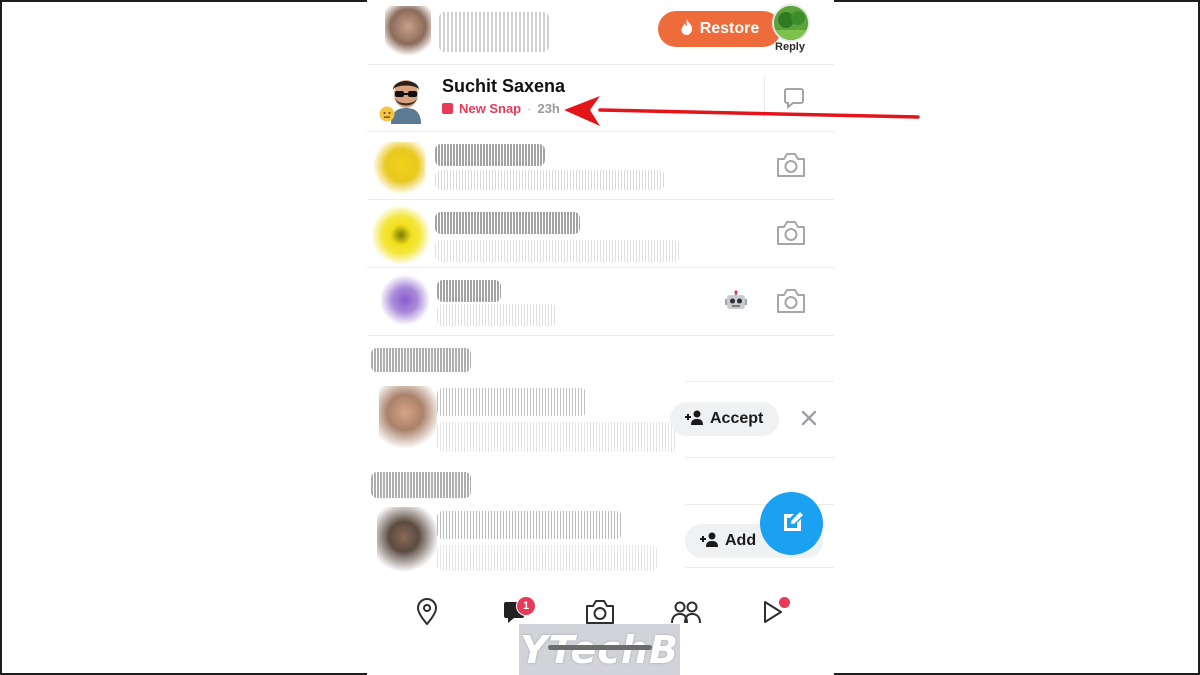 The height and width of the screenshot is (675, 1200). What do you see at coordinates (490, 108) in the screenshot?
I see `status-label: New Snap` at bounding box center [490, 108].